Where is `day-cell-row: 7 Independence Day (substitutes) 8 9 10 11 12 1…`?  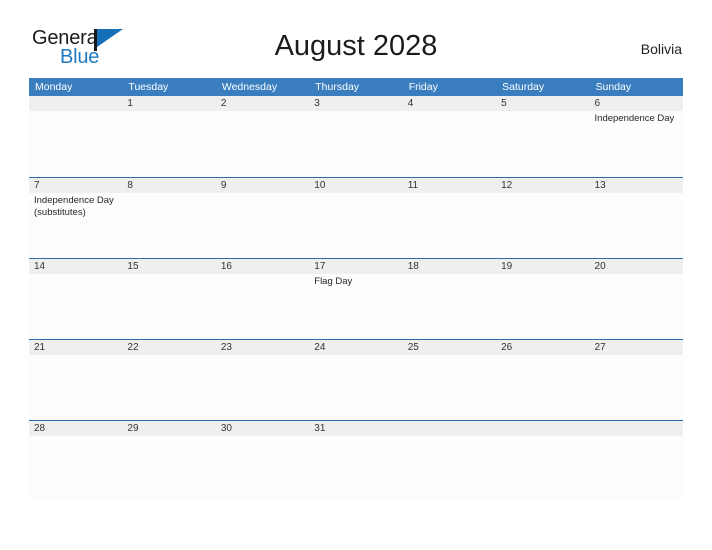 day-cell-row: 7 Independence Day (substitutes) 8 9 10 11 12 1… is located at coordinates (356, 218).